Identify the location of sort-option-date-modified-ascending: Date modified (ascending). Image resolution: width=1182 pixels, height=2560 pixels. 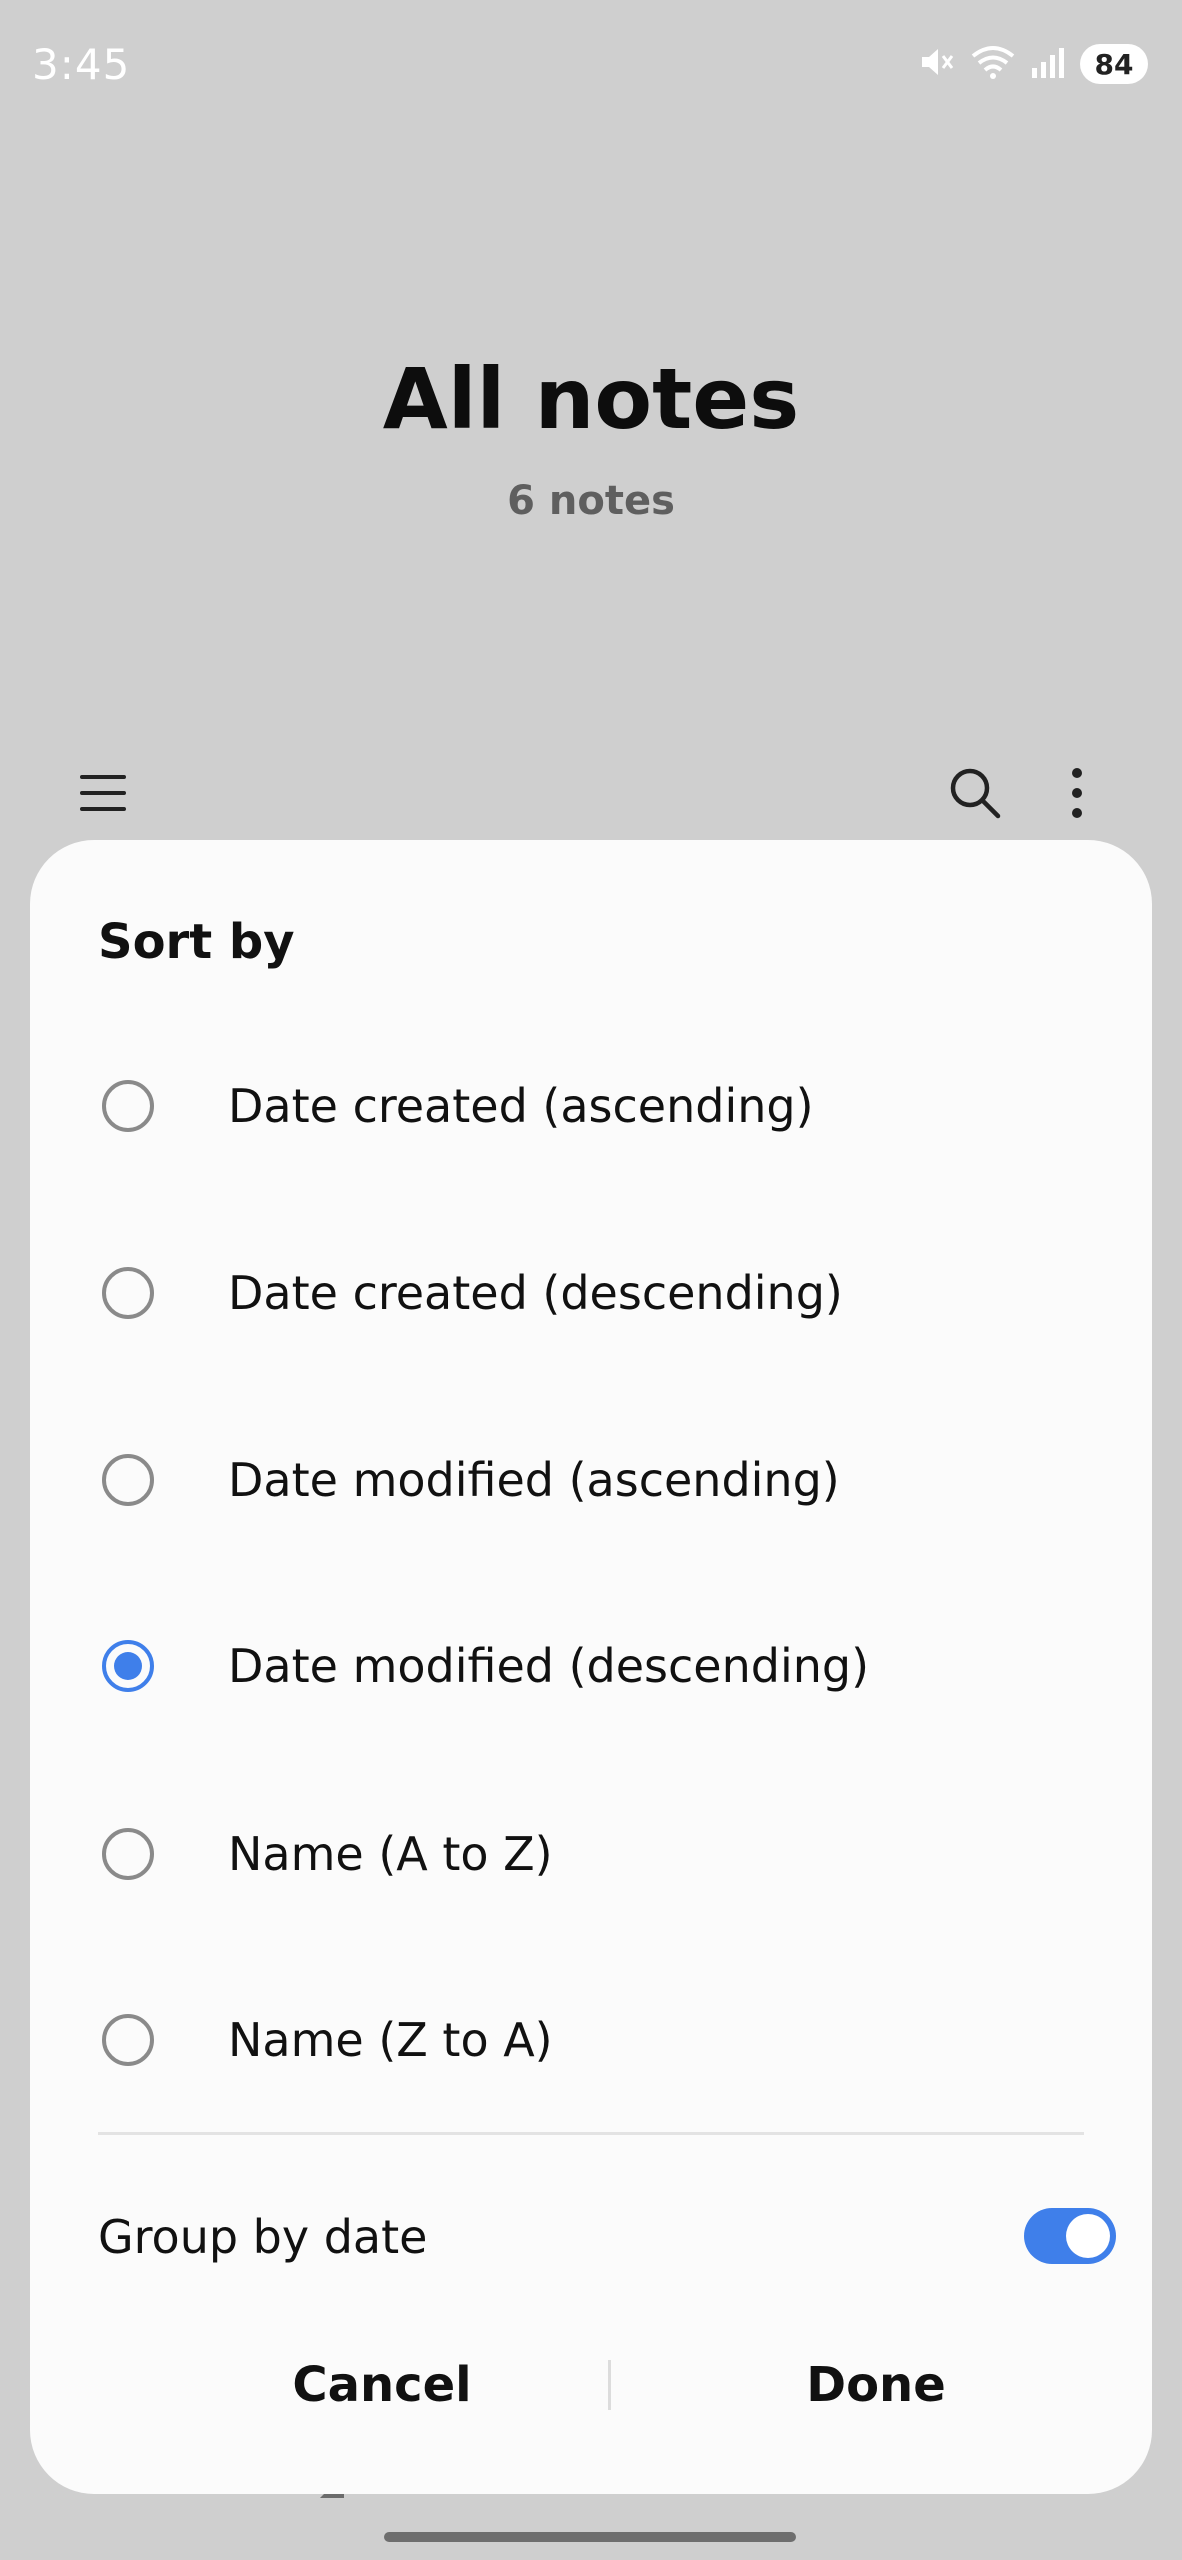
(590, 1480).